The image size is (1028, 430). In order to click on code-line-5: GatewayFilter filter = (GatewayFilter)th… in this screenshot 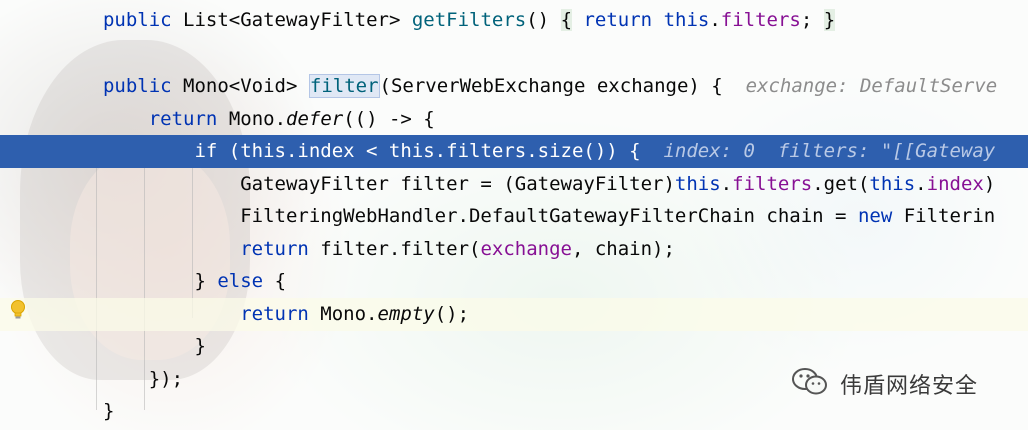, I will do `click(514, 184)`.